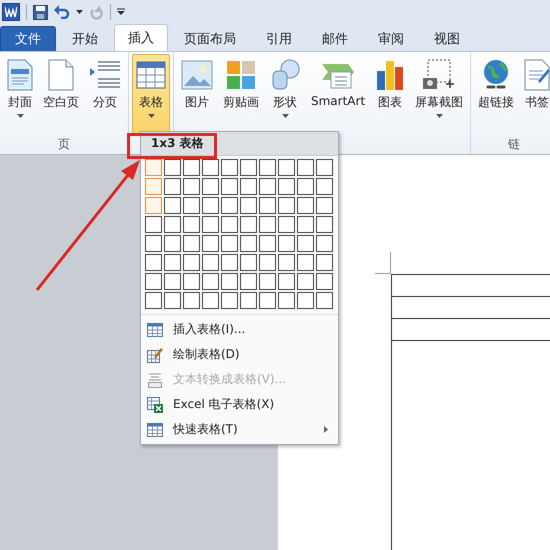 The image size is (550, 550). What do you see at coordinates (40, 12) in the screenshot?
I see `save-icon` at bounding box center [40, 12].